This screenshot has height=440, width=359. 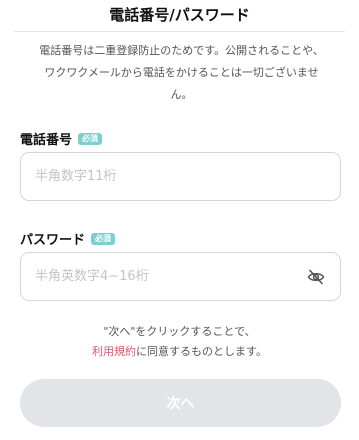 I want to click on terms-line-2-text: に同意するものとします。, so click(x=201, y=351).